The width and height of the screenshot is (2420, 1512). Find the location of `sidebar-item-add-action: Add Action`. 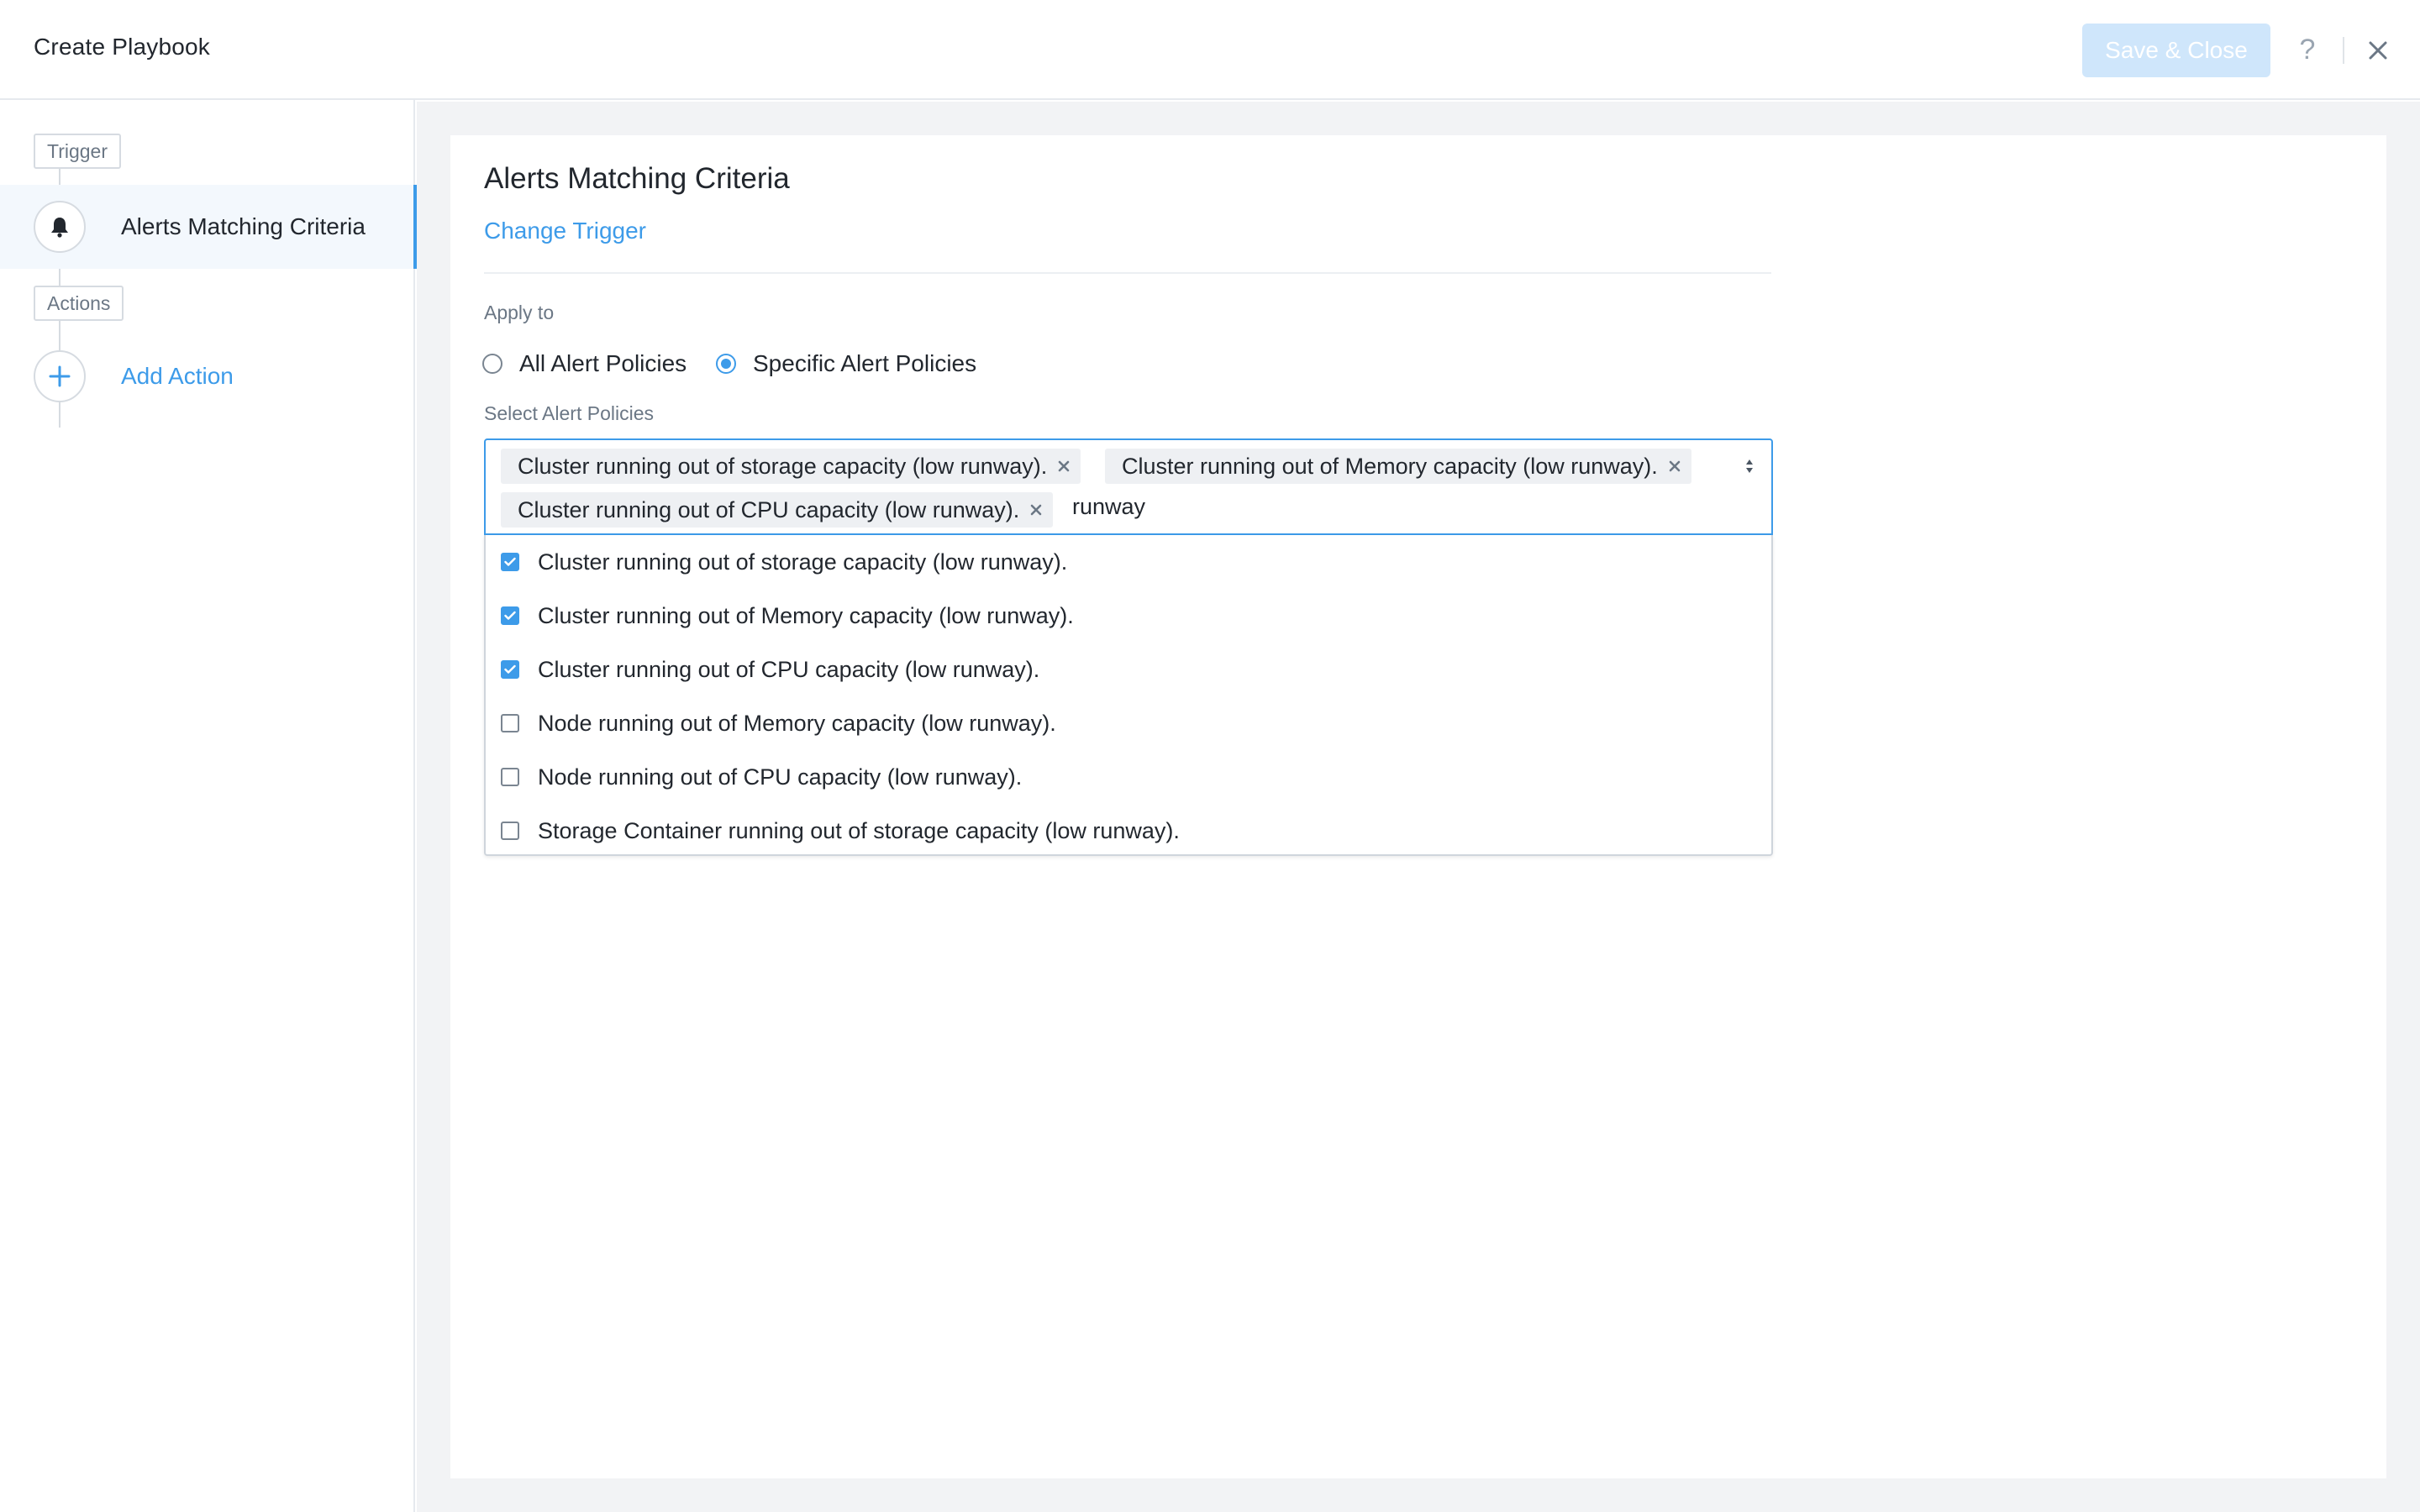

sidebar-item-add-action: Add Action is located at coordinates (207, 376).